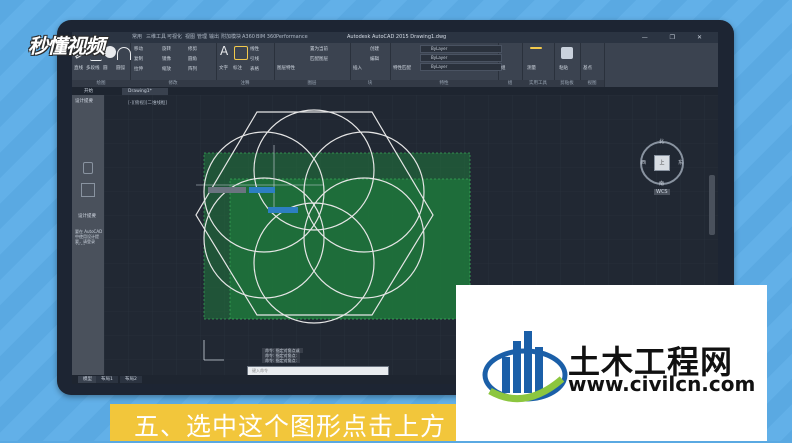 The image size is (792, 443). I want to click on lineweight-dropdown: ByLayer, so click(461, 67).